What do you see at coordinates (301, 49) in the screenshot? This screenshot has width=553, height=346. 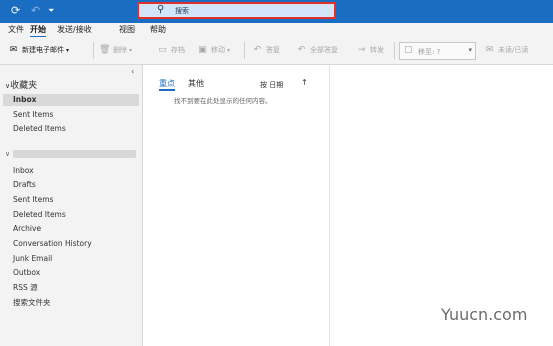 I see `reply-all-icon: ↶` at bounding box center [301, 49].